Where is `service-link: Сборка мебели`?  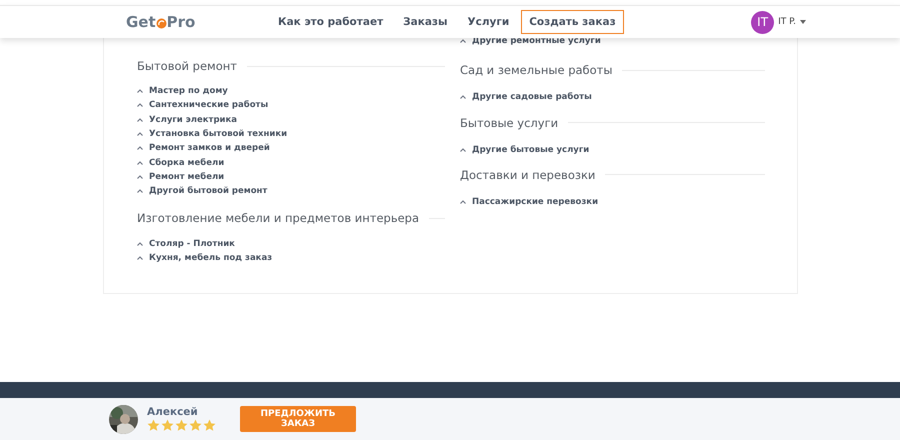 service-link: Сборка мебели is located at coordinates (186, 163).